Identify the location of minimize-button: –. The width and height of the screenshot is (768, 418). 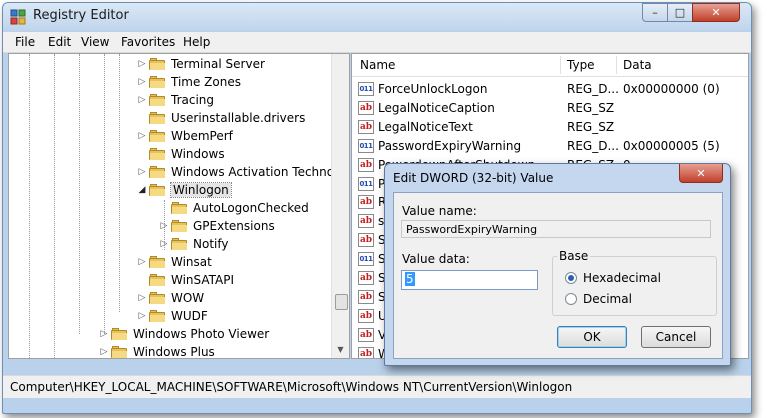
(655, 12).